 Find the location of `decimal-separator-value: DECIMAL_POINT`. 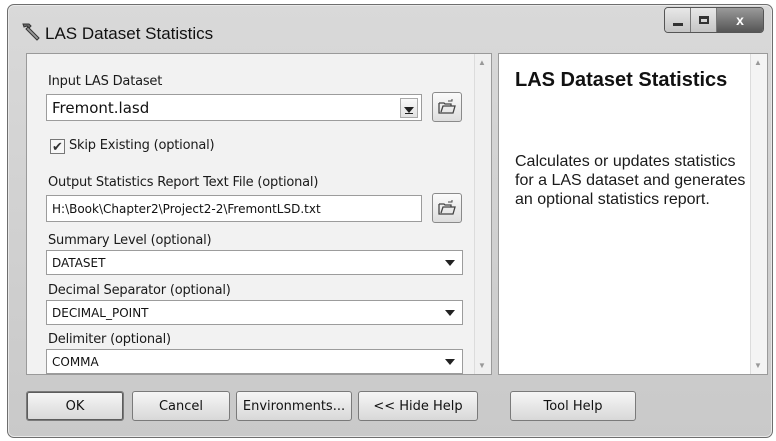

decimal-separator-value: DECIMAL_POINT is located at coordinates (100, 312).